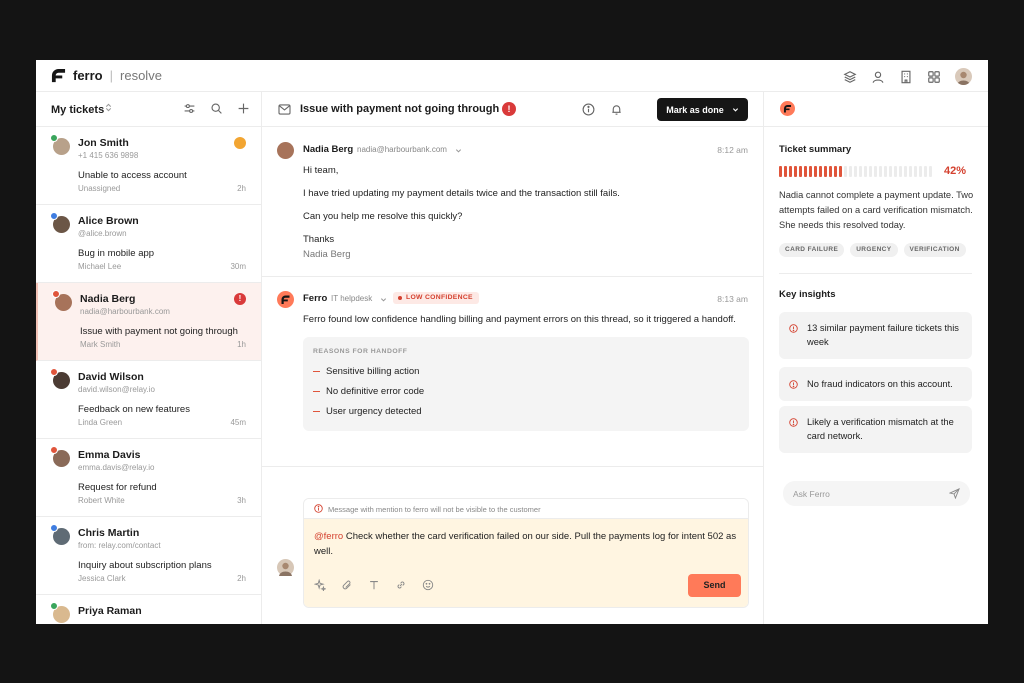  What do you see at coordinates (368, 391) in the screenshot?
I see `handoff-reason: No definitive error code` at bounding box center [368, 391].